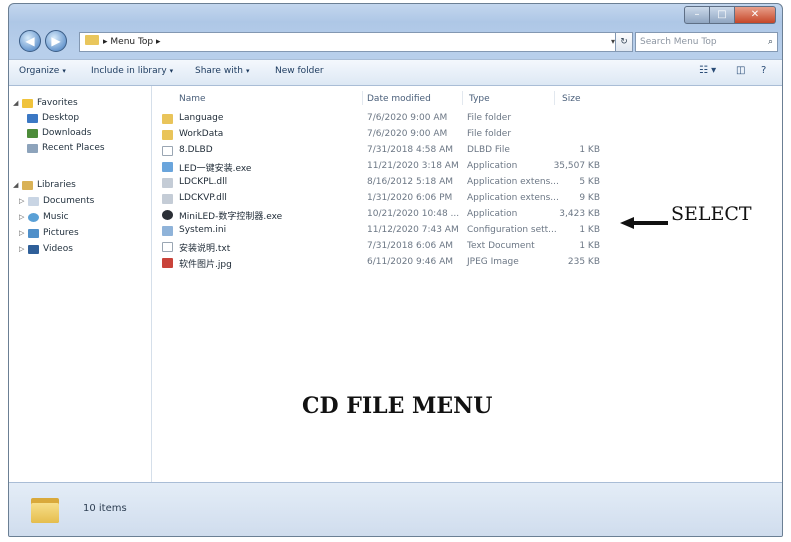 This screenshot has width=791, height=542. What do you see at coordinates (105, 508) in the screenshot?
I see `item-count: 10 items` at bounding box center [105, 508].